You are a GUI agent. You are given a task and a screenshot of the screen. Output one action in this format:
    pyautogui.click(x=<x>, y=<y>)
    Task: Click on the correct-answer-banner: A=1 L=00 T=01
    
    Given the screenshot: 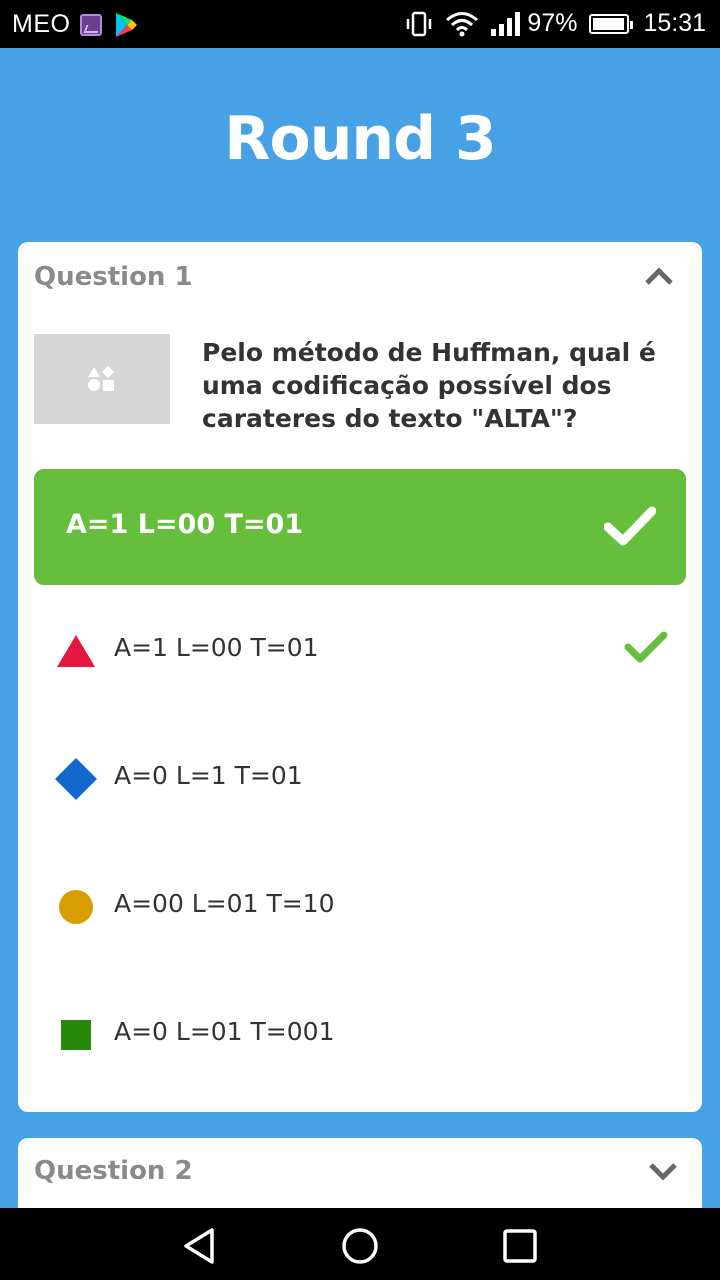 What is the action you would take?
    pyautogui.click(x=360, y=527)
    